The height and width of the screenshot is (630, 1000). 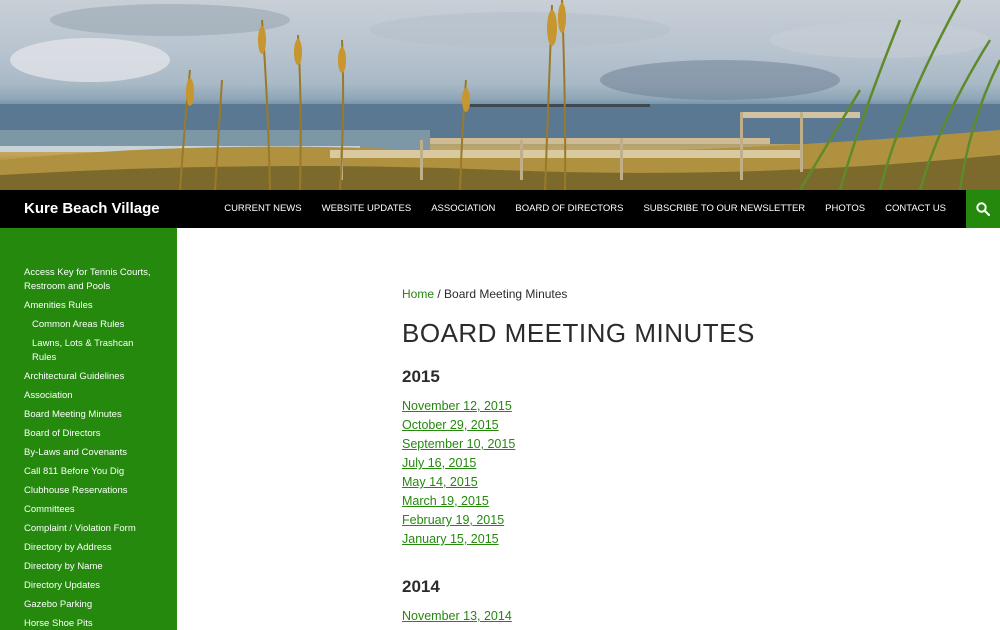 What do you see at coordinates (88, 453) in the screenshot?
I see `sidebar-item-bylaws-covenants: By-Laws and Covenants` at bounding box center [88, 453].